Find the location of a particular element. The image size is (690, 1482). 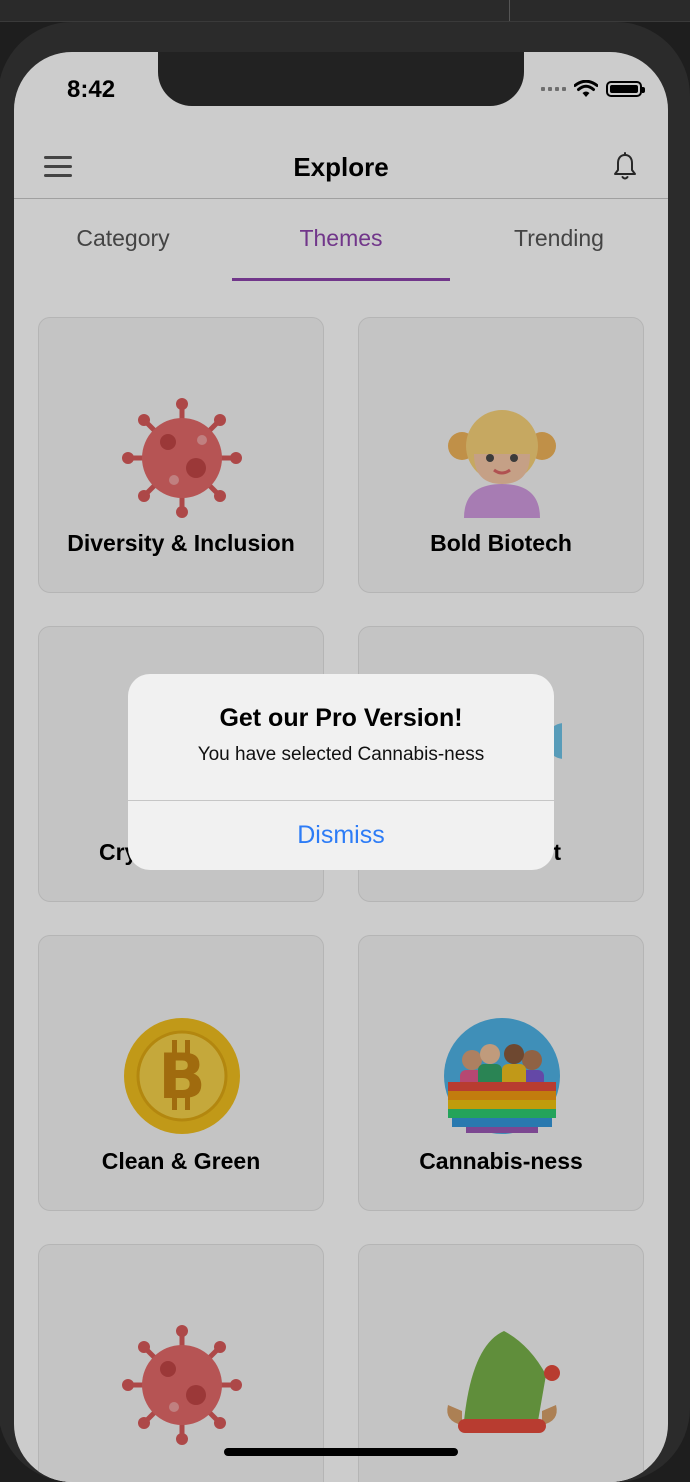

dismiss-button: Dismiss is located at coordinates (341, 835).